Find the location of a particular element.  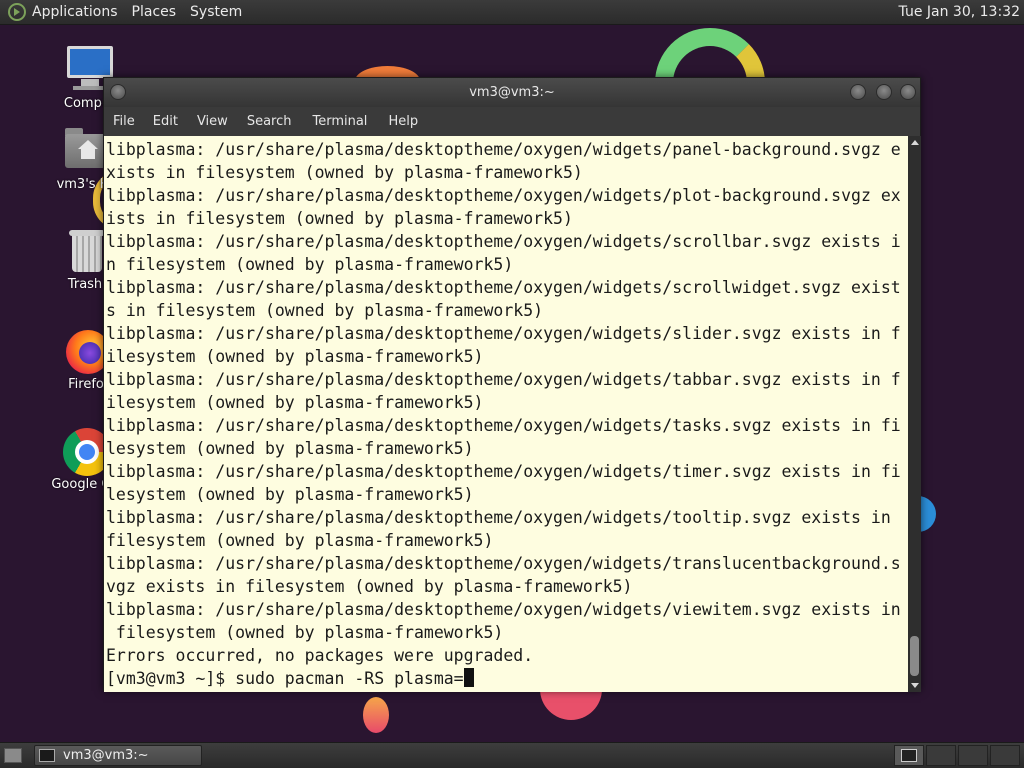

terminal-scrollbar is located at coordinates (914, 414).